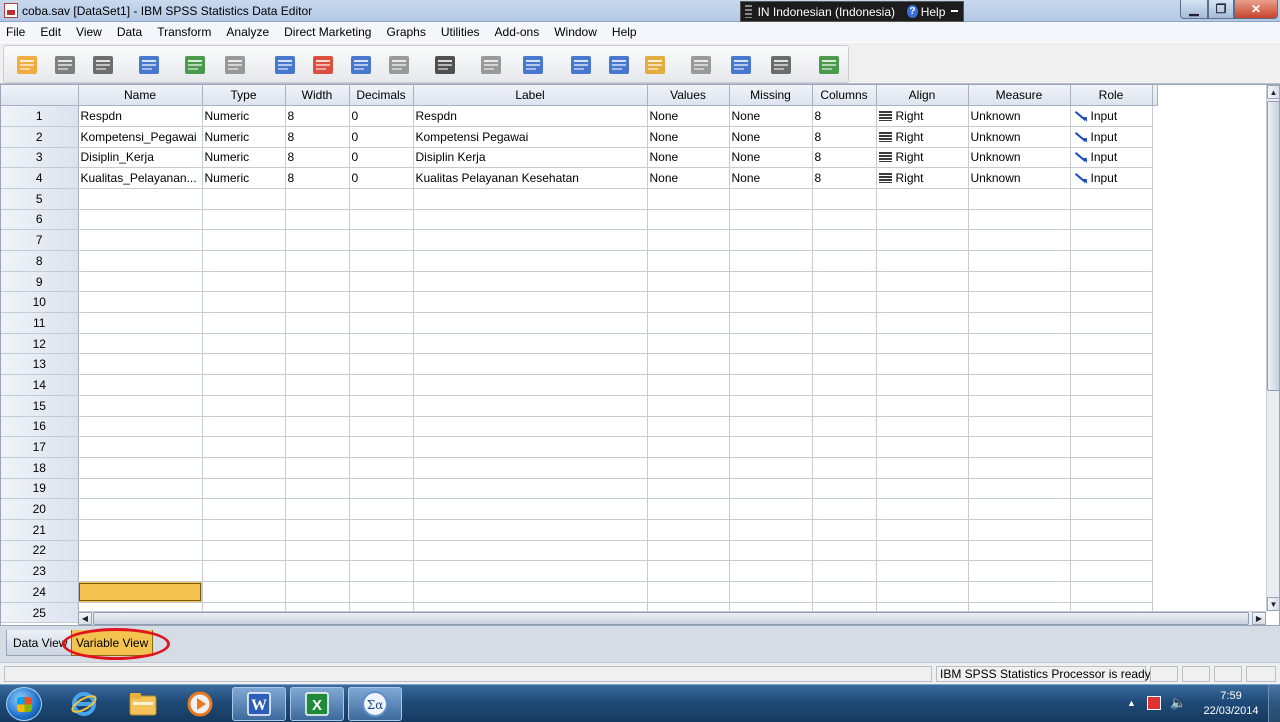 The width and height of the screenshot is (1280, 722). I want to click on menu-utilities: Utilities, so click(460, 32).